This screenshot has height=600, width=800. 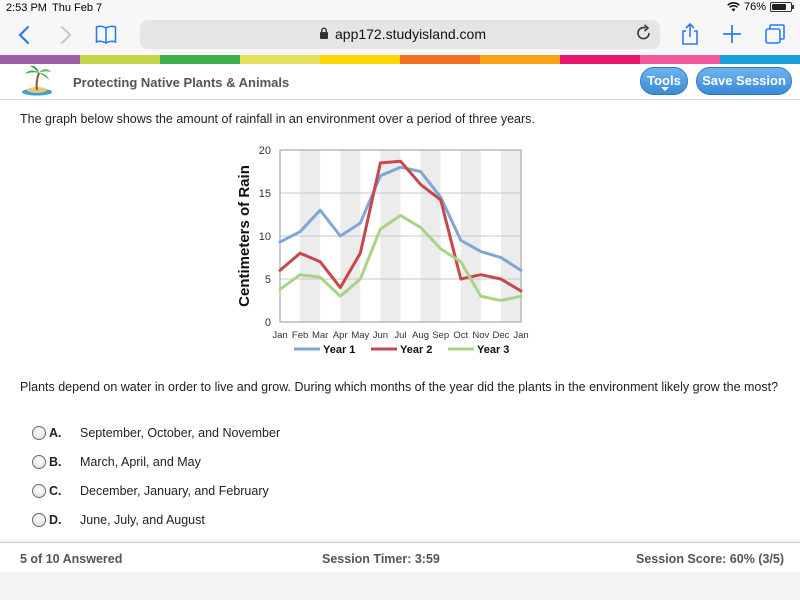 I want to click on status-right: 76%, so click(x=760, y=7).